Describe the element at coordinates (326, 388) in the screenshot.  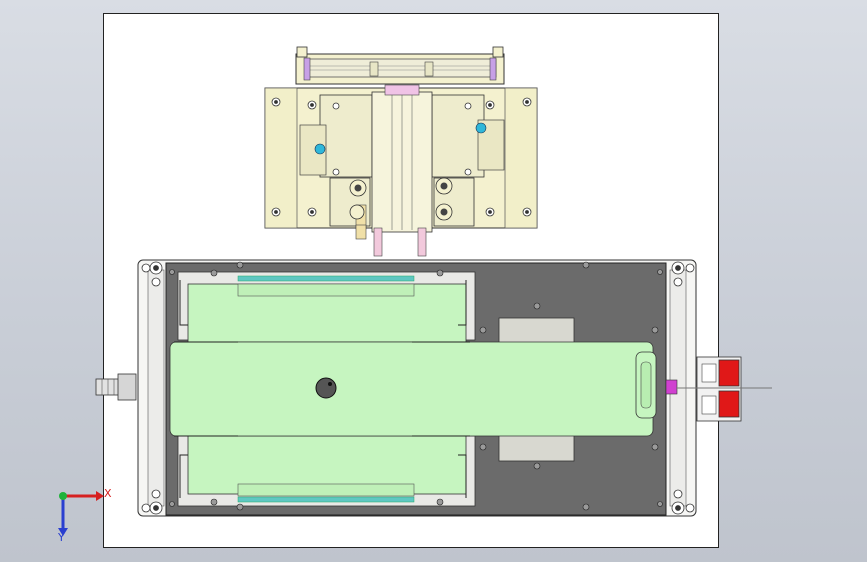
I see `center-bore-icon` at that location.